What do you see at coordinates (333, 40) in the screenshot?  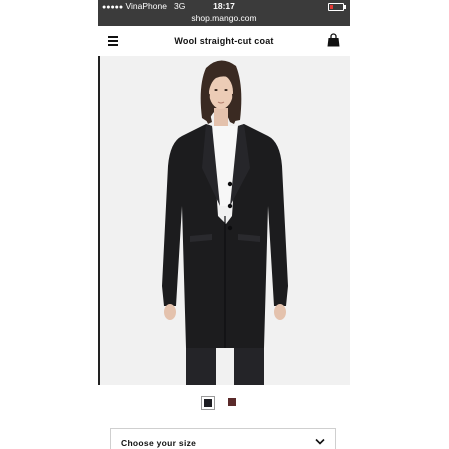 I see `shopping-bag-icon` at bounding box center [333, 40].